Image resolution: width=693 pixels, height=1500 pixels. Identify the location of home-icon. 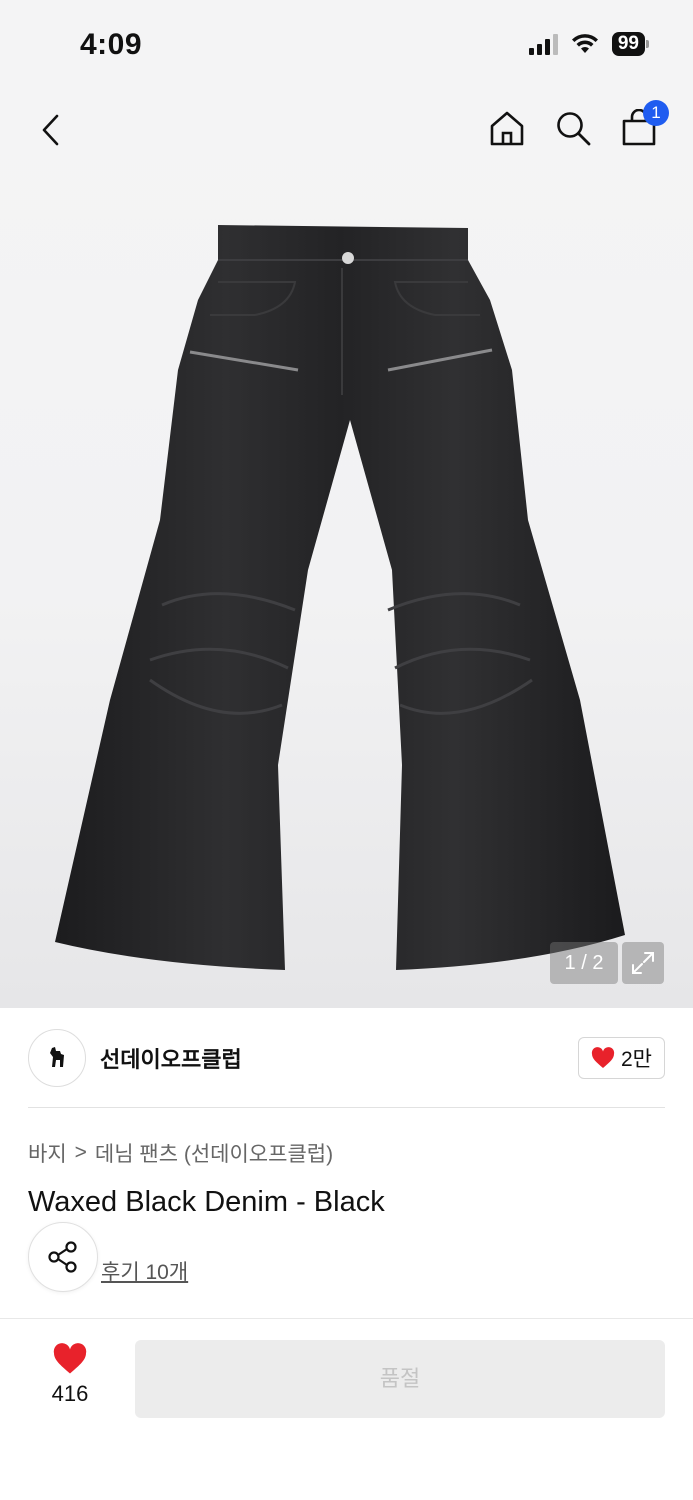
(507, 128).